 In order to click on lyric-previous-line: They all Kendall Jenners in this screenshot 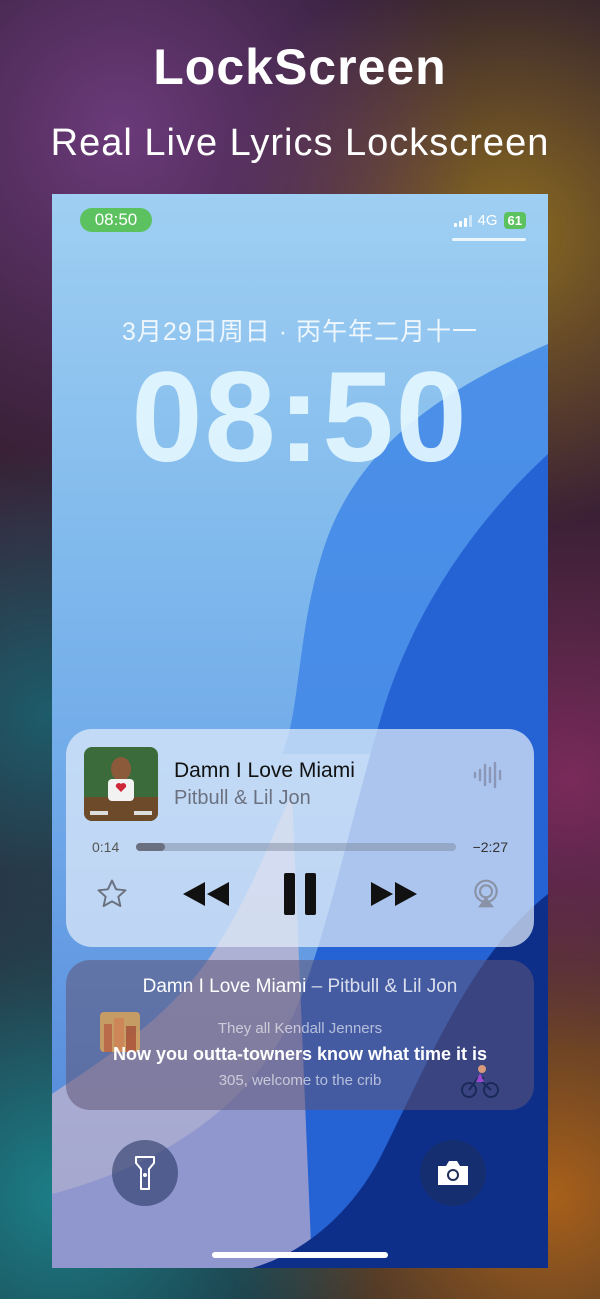, I will do `click(300, 1028)`.